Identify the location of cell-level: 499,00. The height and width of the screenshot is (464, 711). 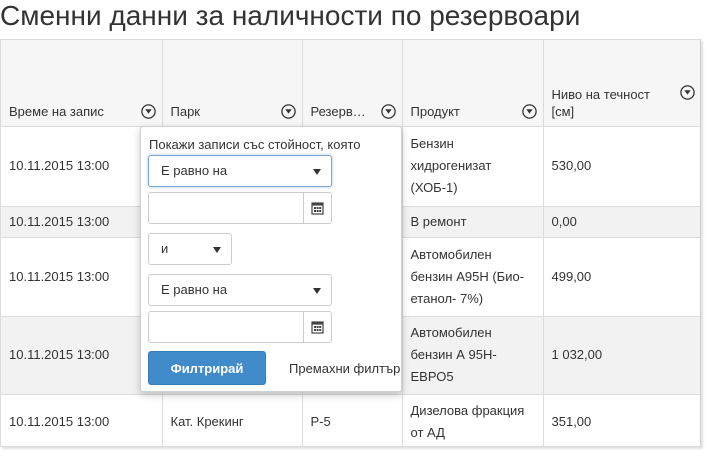
(621, 277).